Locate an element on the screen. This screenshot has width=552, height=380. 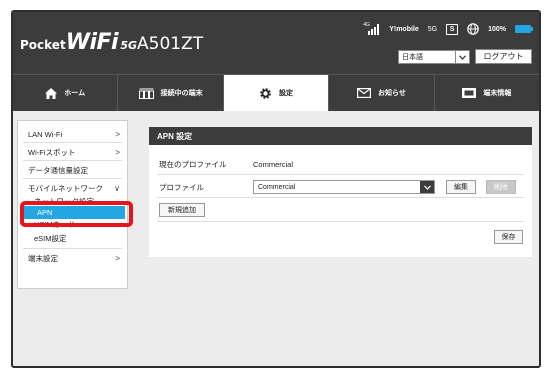
gear-icon is located at coordinates (265, 93).